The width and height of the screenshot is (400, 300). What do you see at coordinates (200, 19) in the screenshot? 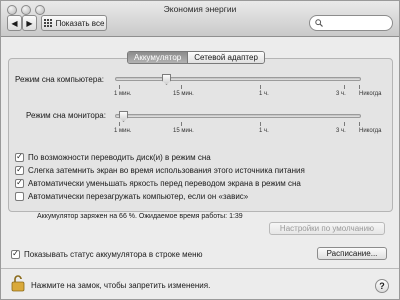
I see `title-bar: Экономия энергии ◀ ▶ Показать все` at bounding box center [200, 19].